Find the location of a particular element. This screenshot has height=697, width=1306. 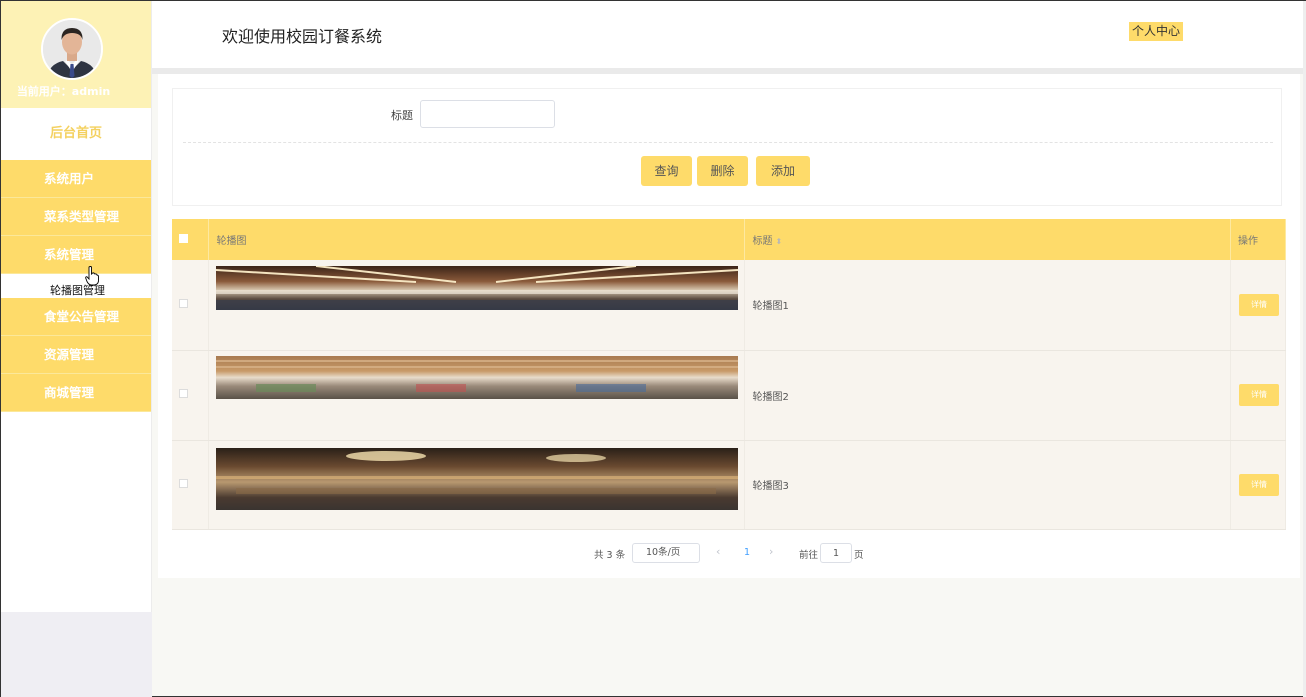

page-size-value: 10条/页 is located at coordinates (663, 552).